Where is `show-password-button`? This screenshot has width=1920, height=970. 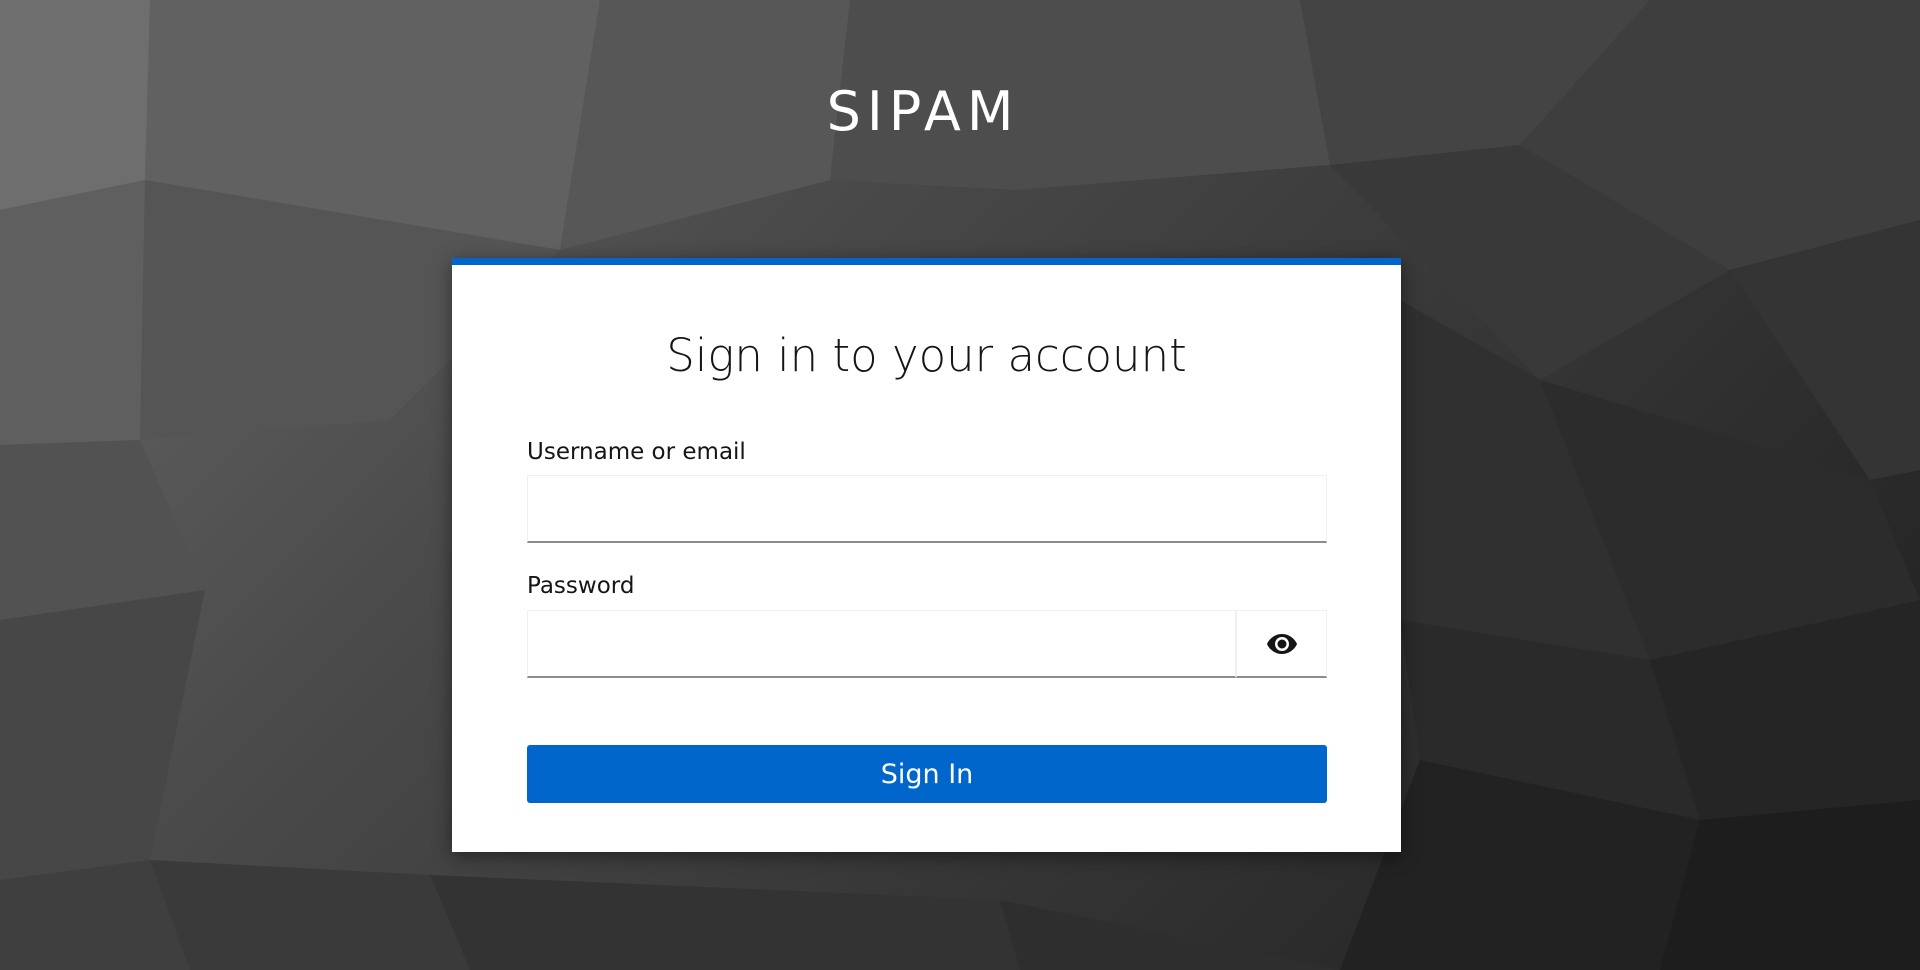
show-password-button is located at coordinates (1281, 644).